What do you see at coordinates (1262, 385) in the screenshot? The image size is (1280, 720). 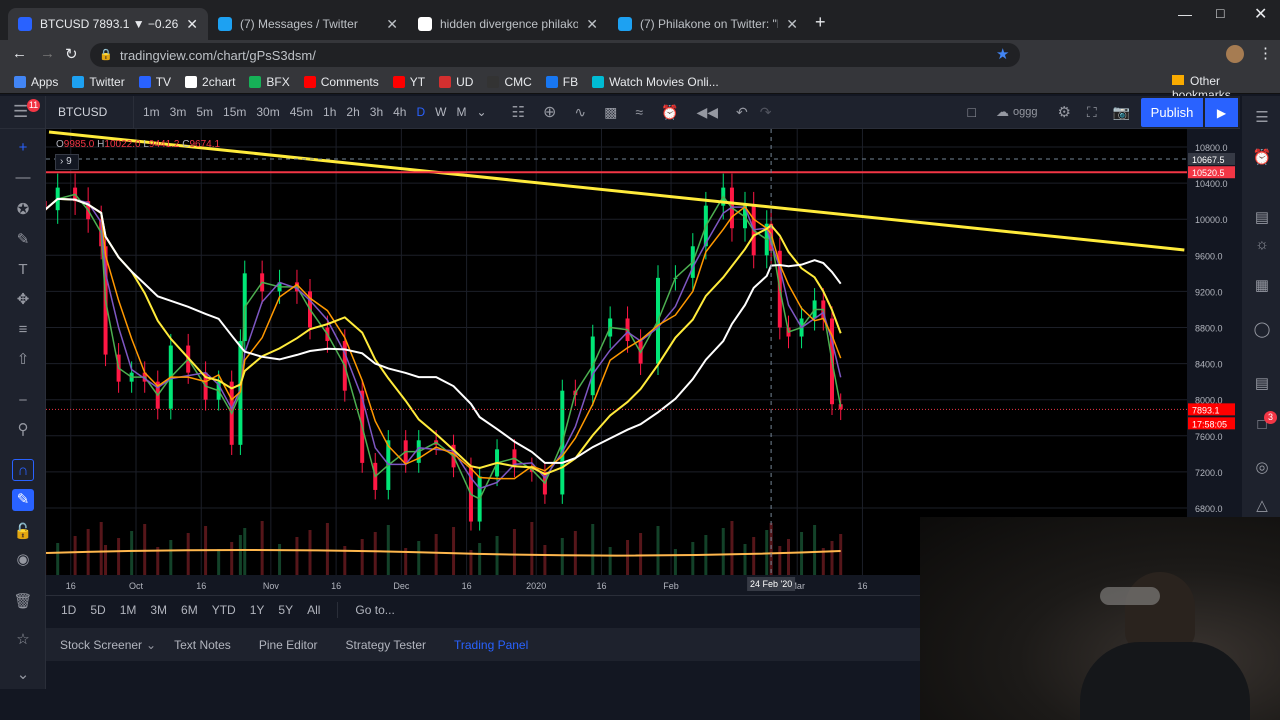 I see `chats-icon: ▤` at bounding box center [1262, 385].